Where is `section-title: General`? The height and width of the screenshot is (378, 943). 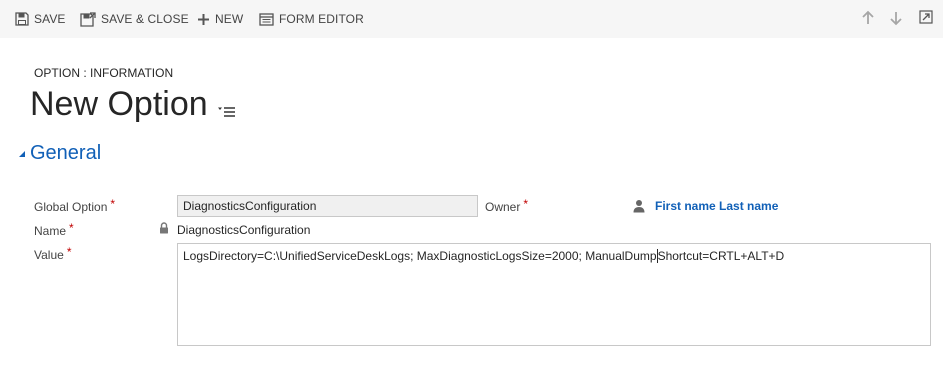
section-title: General is located at coordinates (66, 153).